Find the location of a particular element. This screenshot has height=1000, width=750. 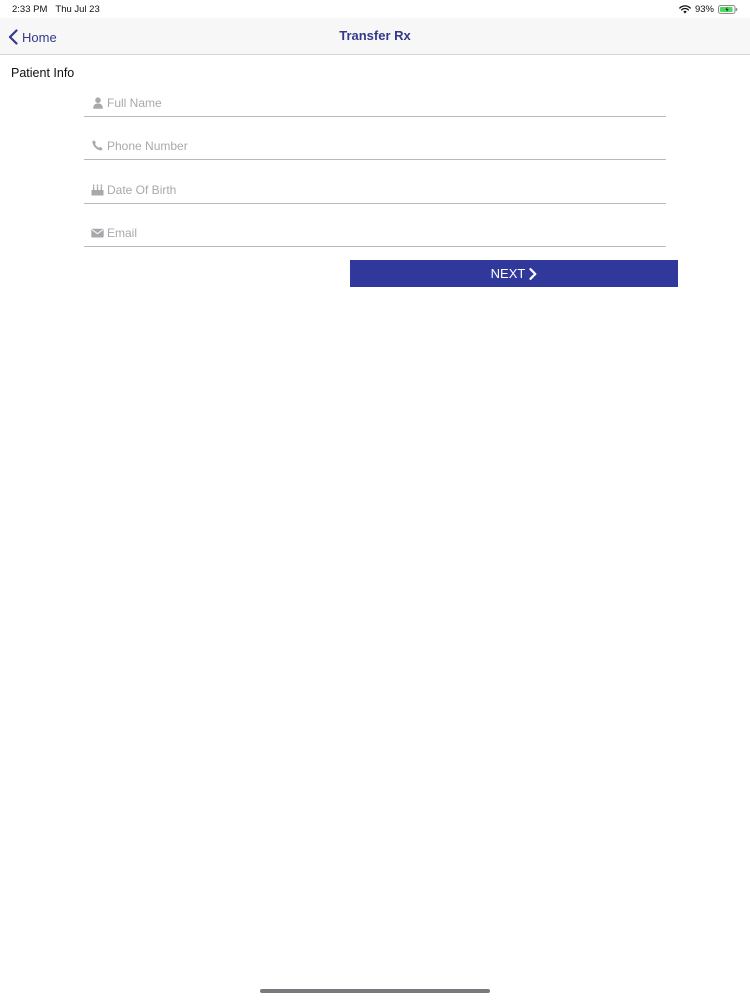

email-input is located at coordinates (386, 232).